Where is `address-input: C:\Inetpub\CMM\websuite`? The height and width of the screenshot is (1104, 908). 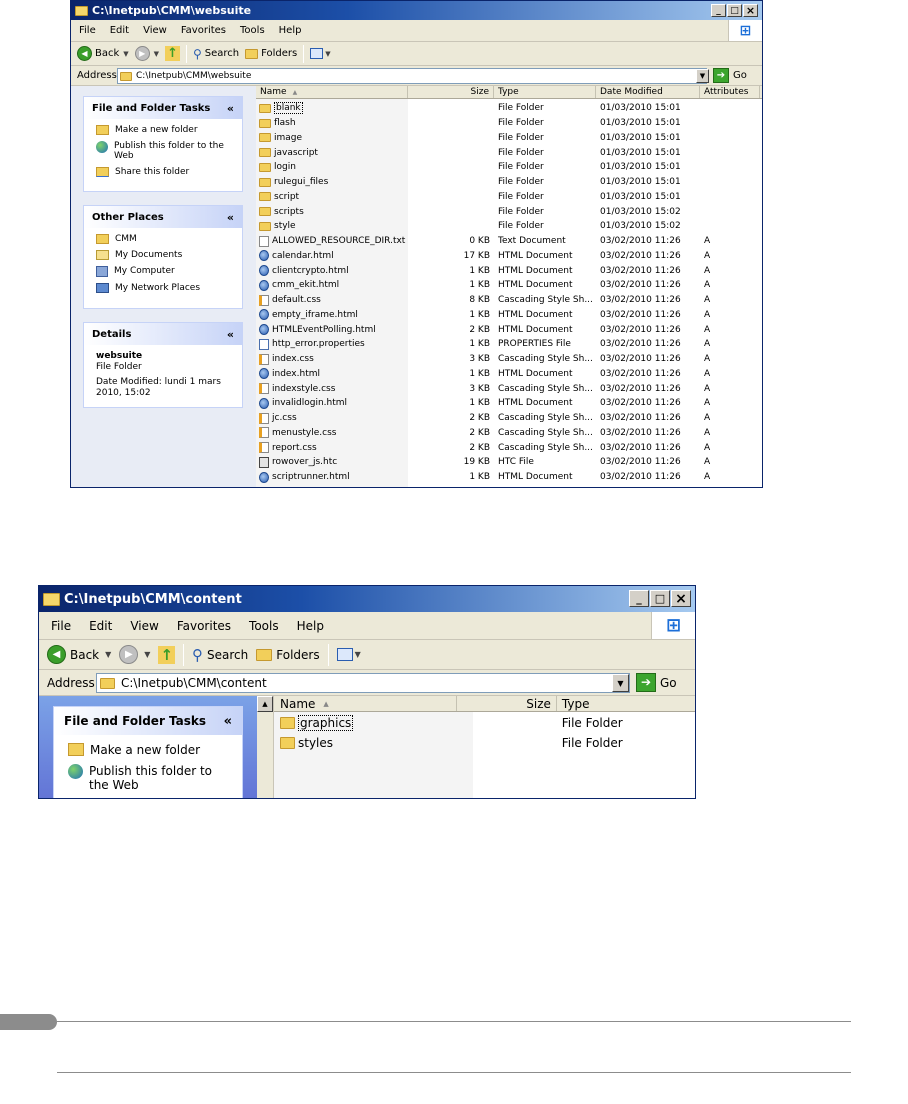 address-input: C:\Inetpub\CMM\websuite is located at coordinates (412, 76).